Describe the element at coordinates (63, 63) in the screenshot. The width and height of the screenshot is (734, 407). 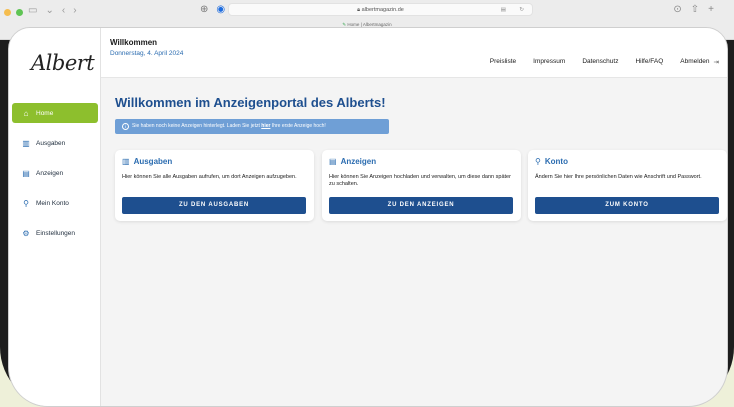
I see `albert-logo: Albert` at that location.